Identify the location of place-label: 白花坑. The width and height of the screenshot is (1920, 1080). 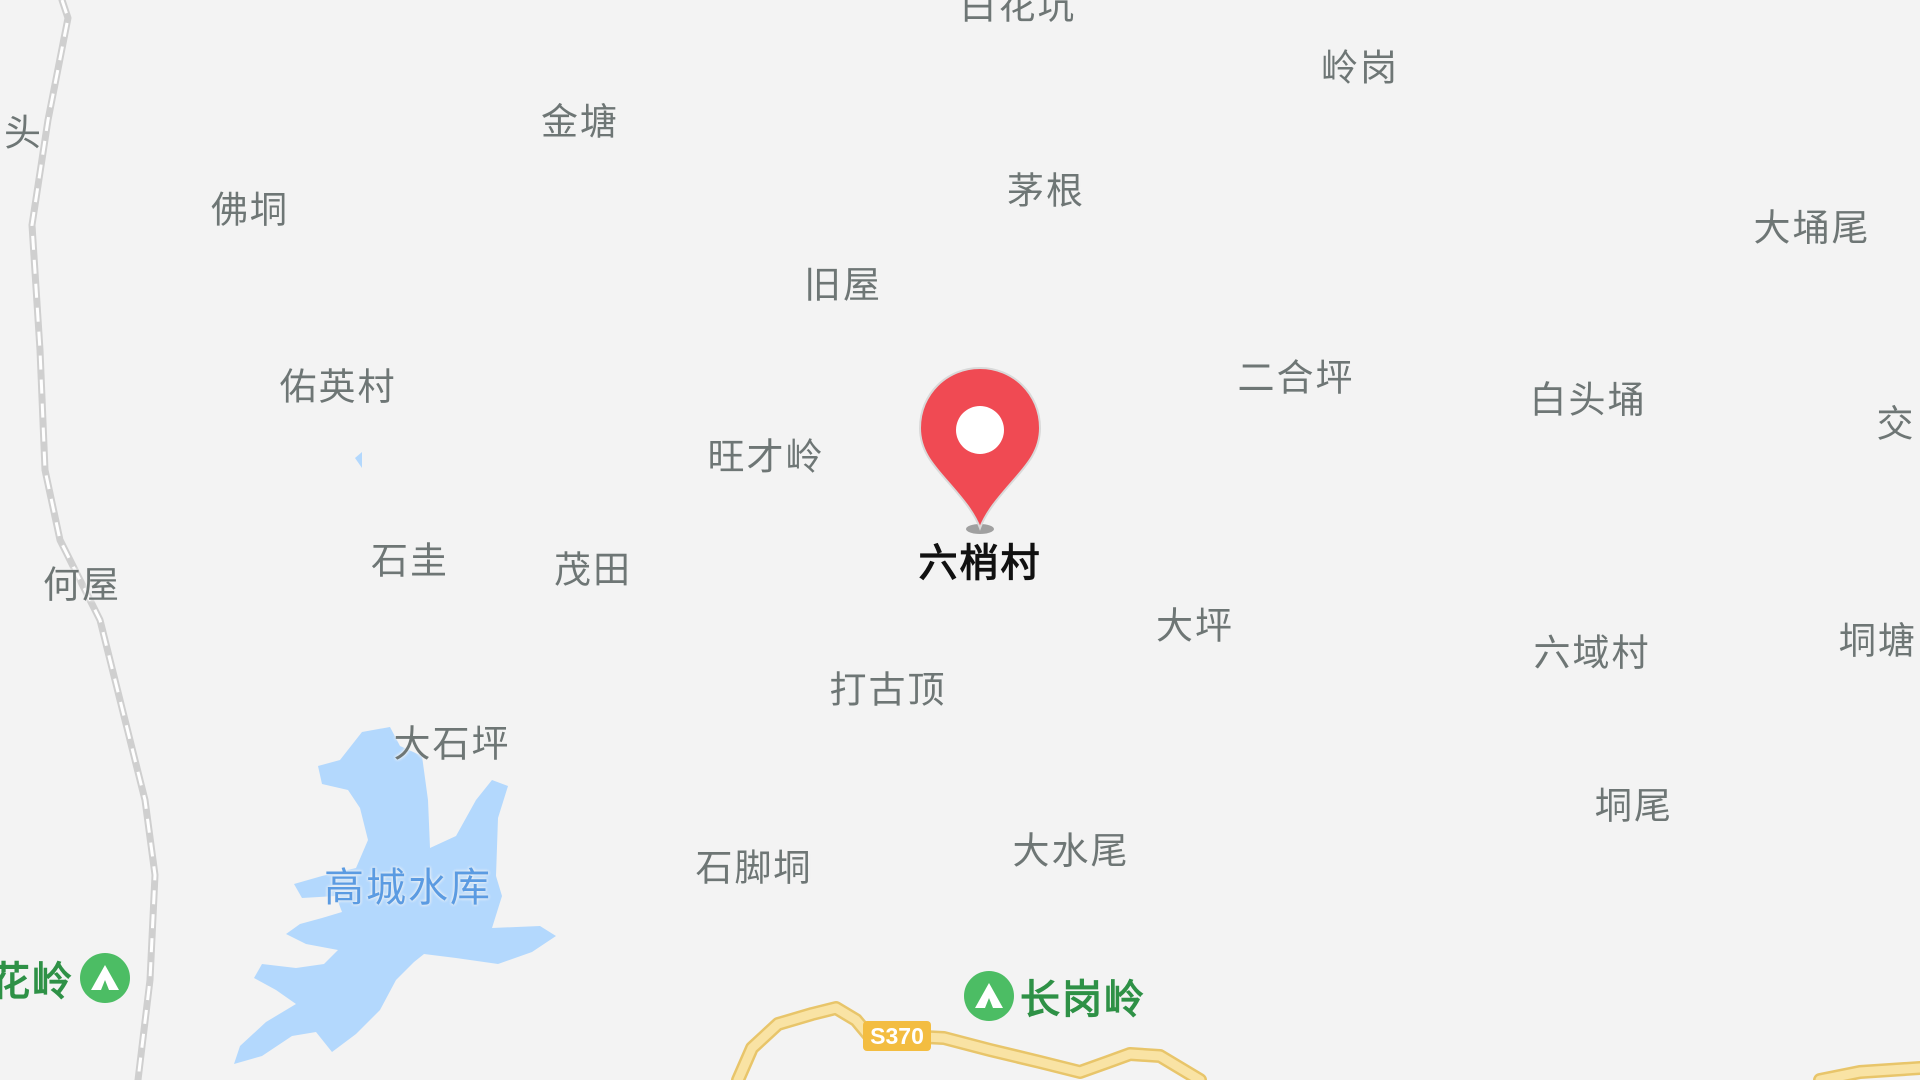
(1018, 12).